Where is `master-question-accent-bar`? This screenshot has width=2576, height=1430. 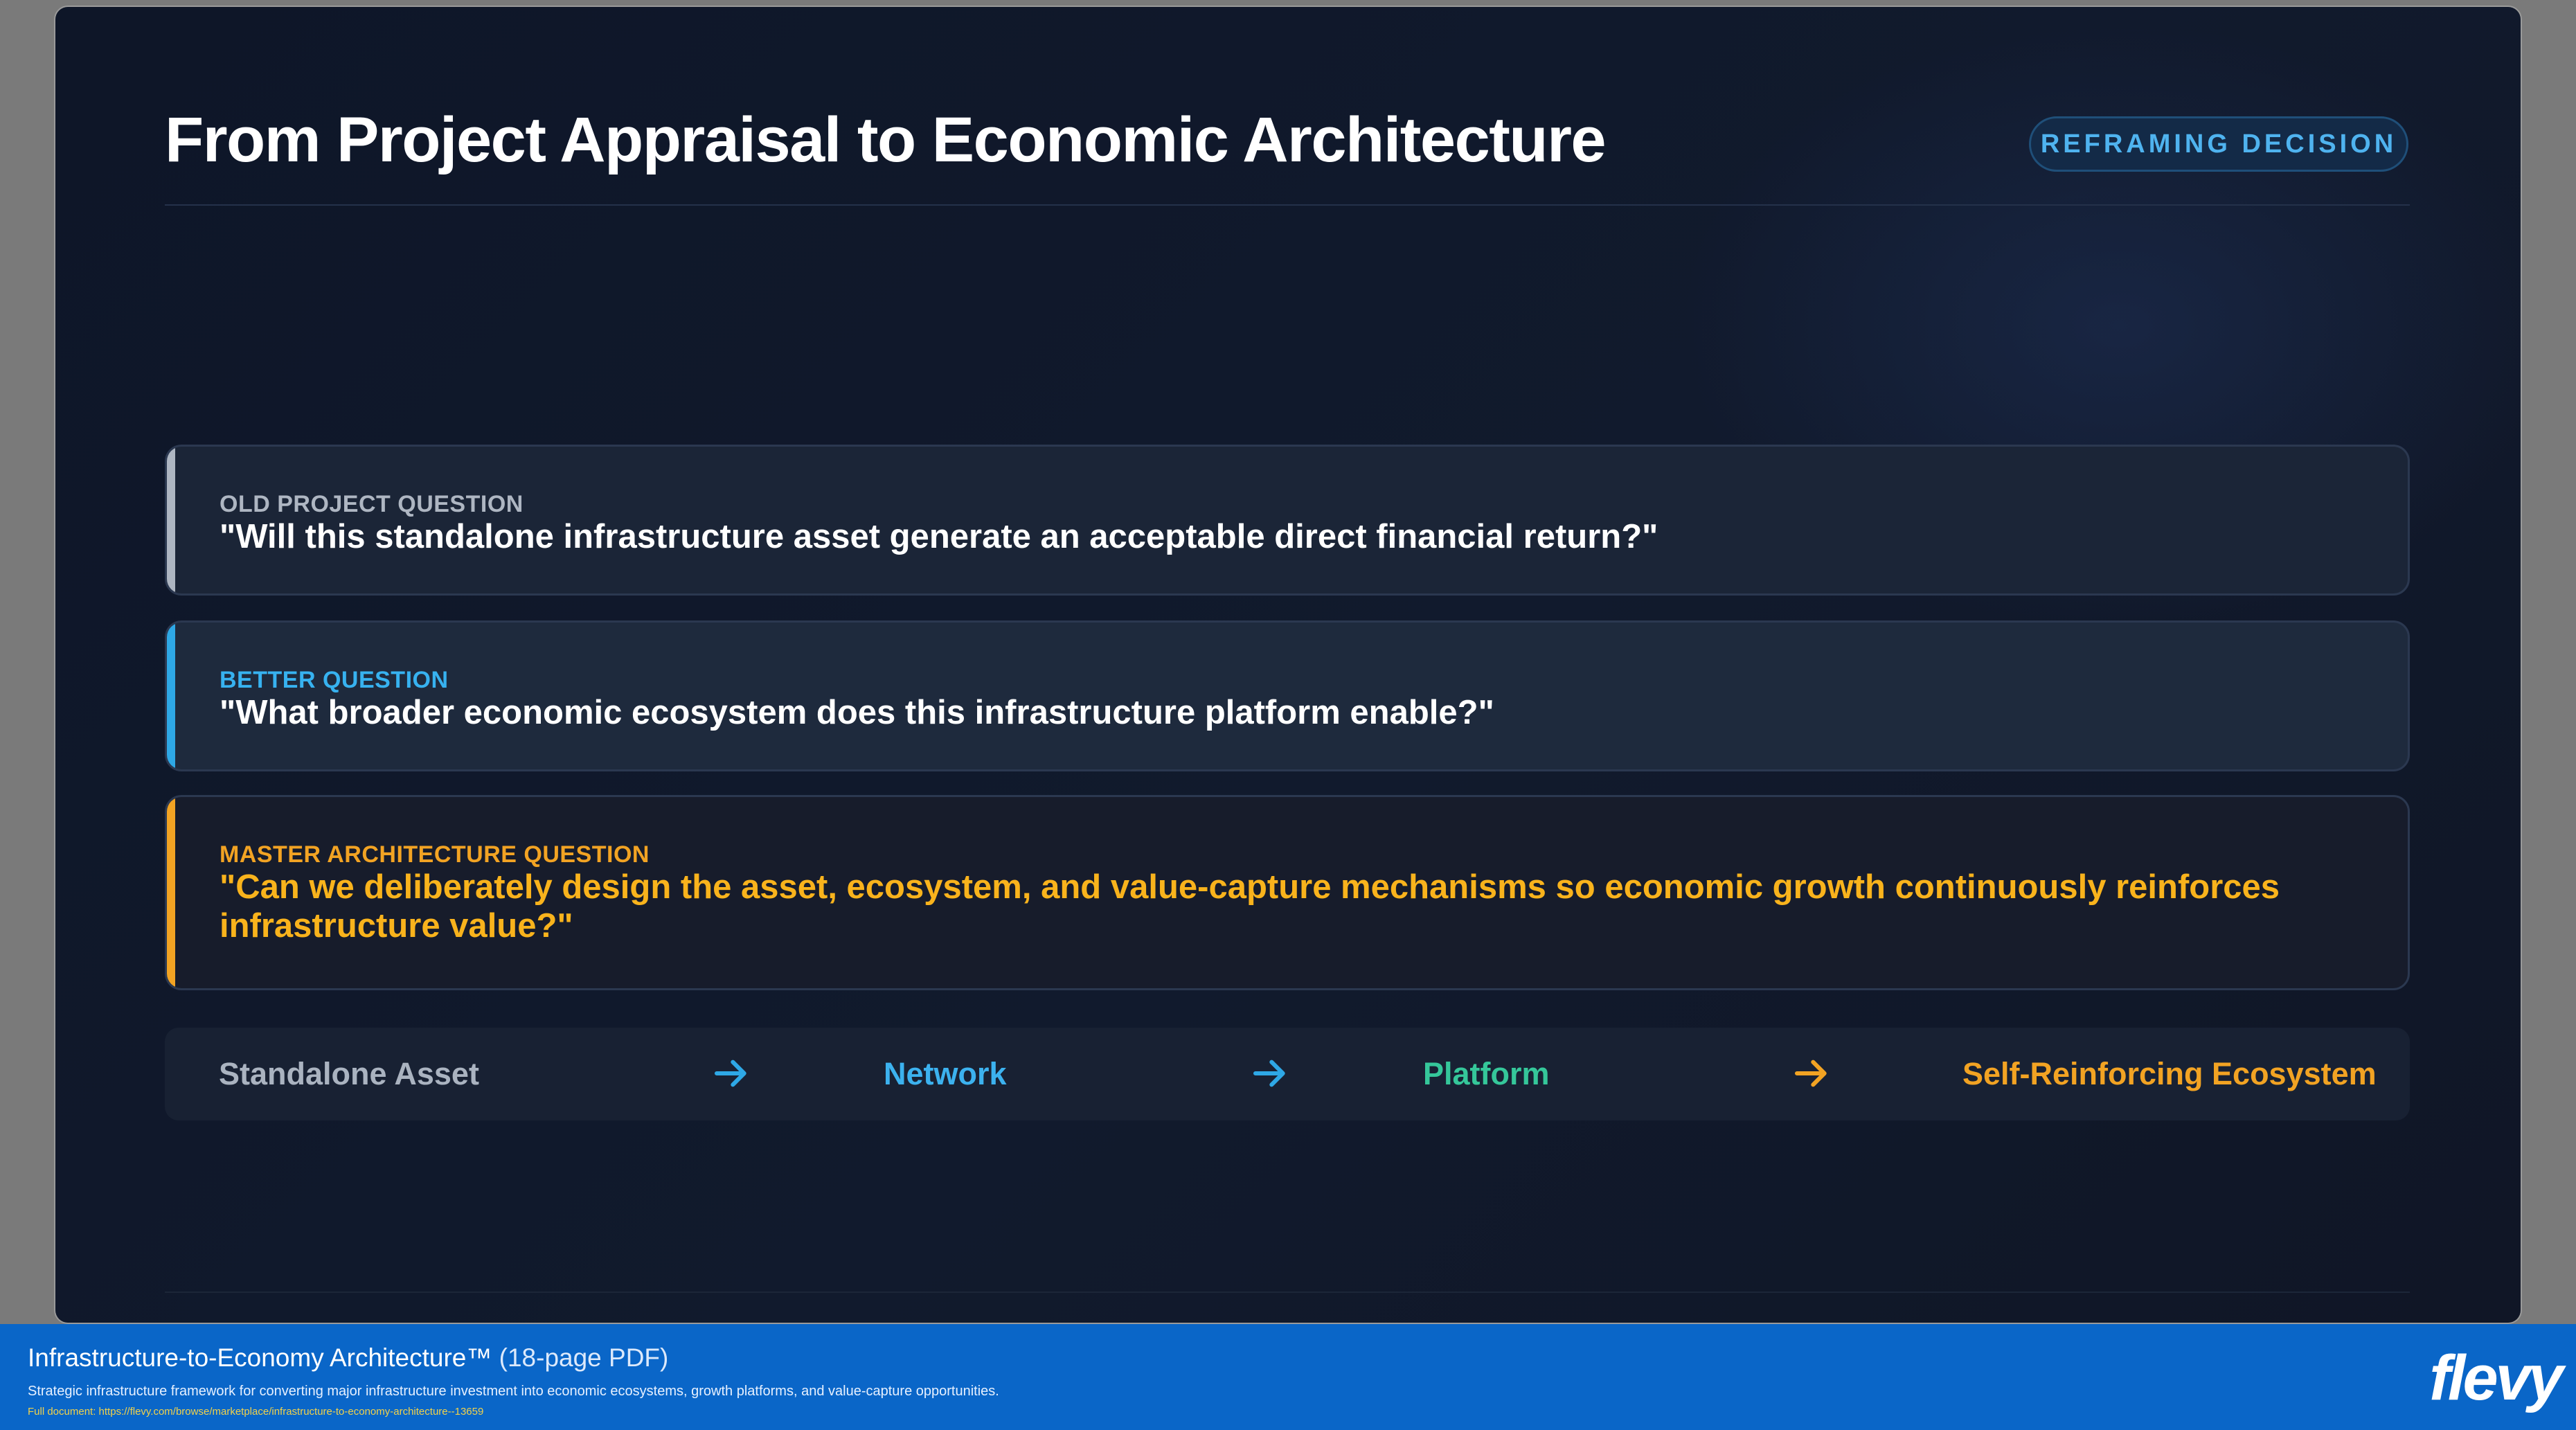
master-question-accent-bar is located at coordinates (171, 892).